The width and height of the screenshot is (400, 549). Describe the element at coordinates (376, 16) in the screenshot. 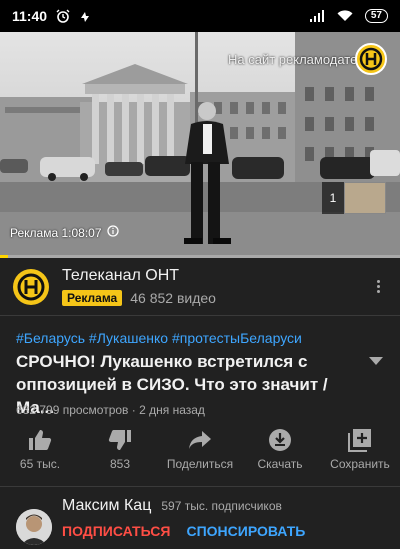

I see `battery-icon: 57` at that location.